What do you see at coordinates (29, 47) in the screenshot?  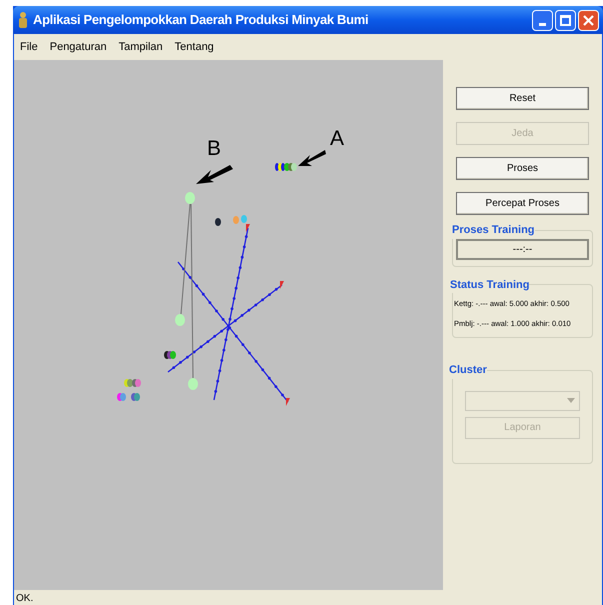 I see `menu-item: File` at bounding box center [29, 47].